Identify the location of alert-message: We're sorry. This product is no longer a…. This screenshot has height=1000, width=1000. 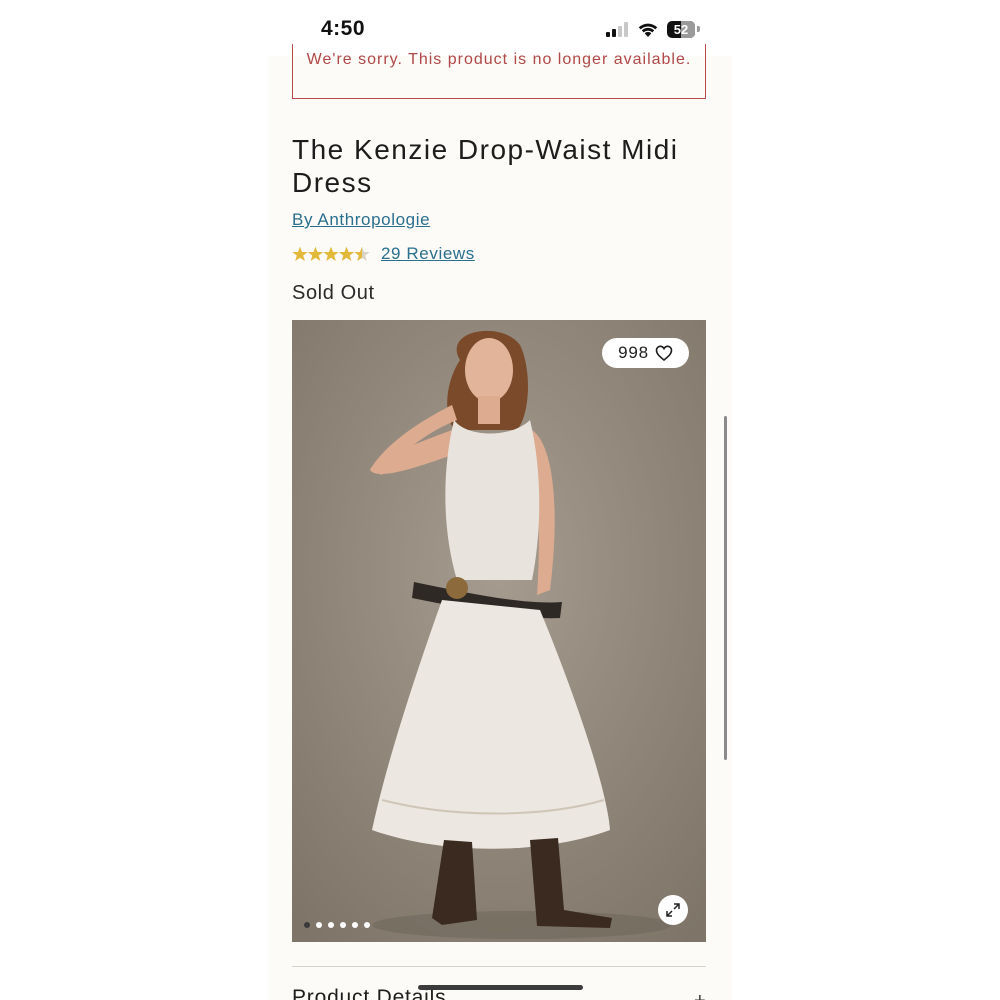
(499, 59).